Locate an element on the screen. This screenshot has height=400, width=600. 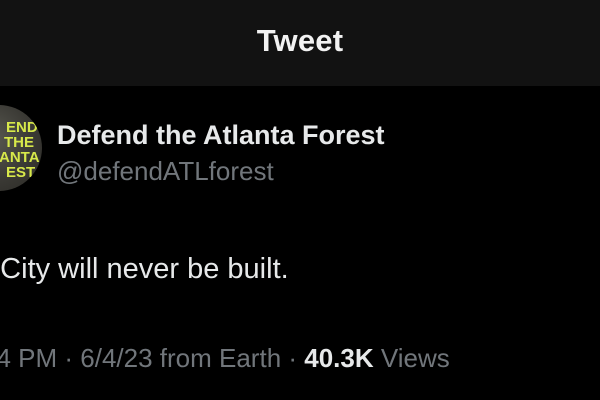
author-display-name: Defend the Atlanta Forest is located at coordinates (221, 135).